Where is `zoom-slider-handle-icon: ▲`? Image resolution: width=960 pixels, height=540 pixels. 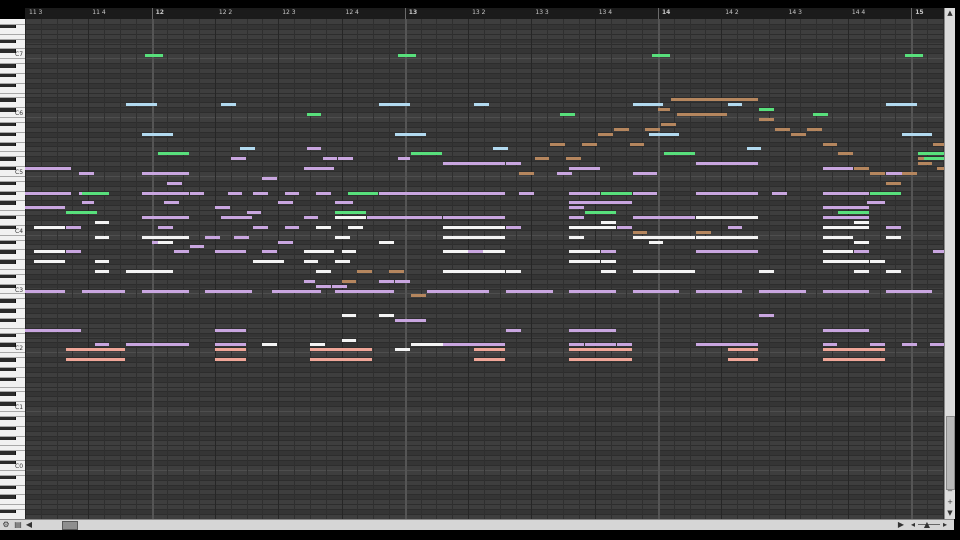 zoom-slider-handle-icon: ▲ is located at coordinates (927, 525).